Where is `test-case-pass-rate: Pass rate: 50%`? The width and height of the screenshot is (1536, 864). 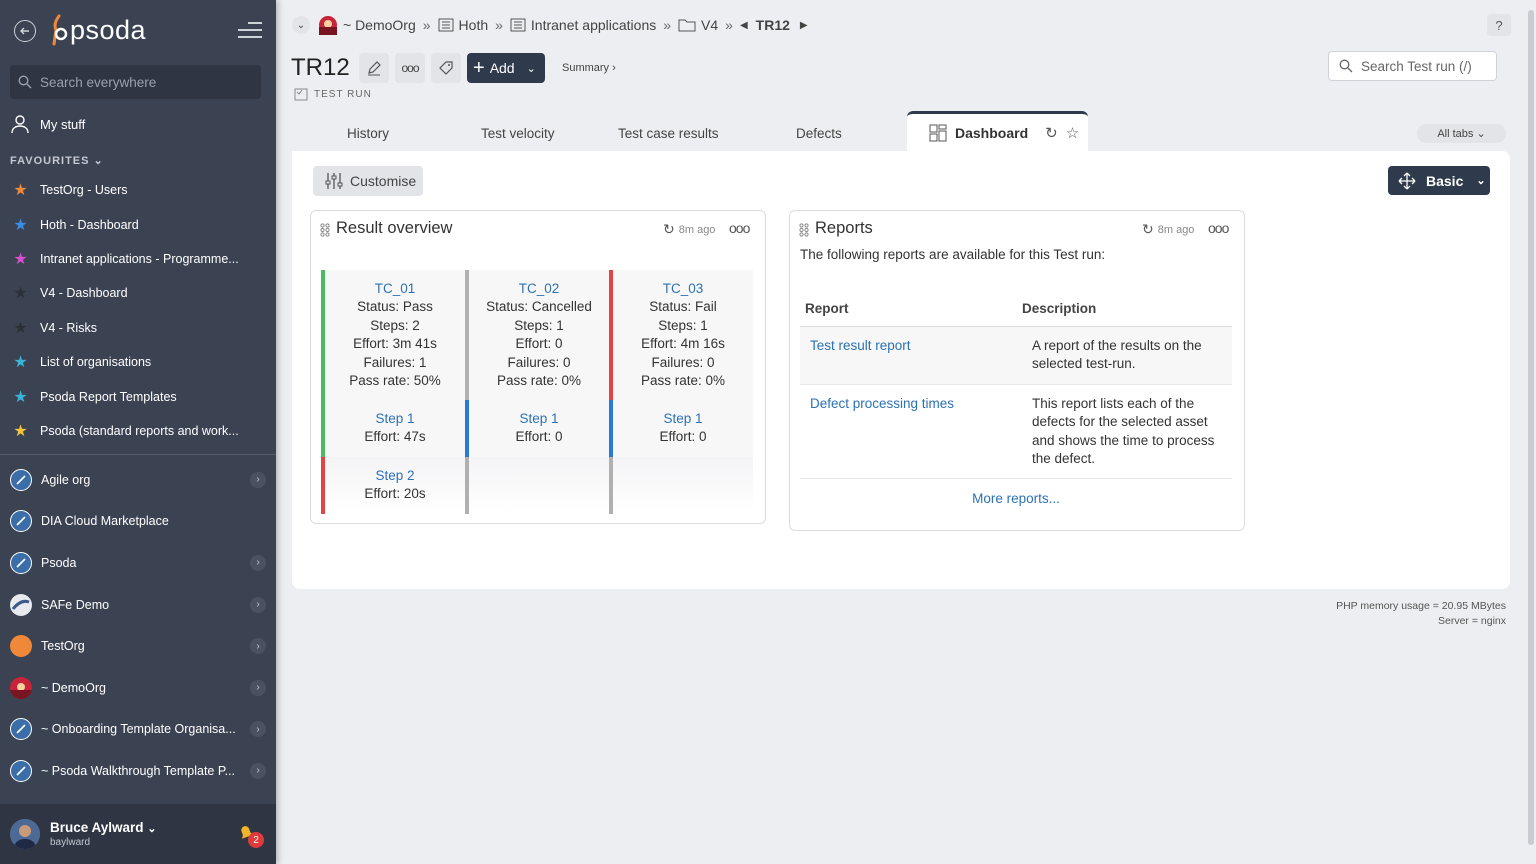 test-case-pass-rate: Pass rate: 50% is located at coordinates (395, 381).